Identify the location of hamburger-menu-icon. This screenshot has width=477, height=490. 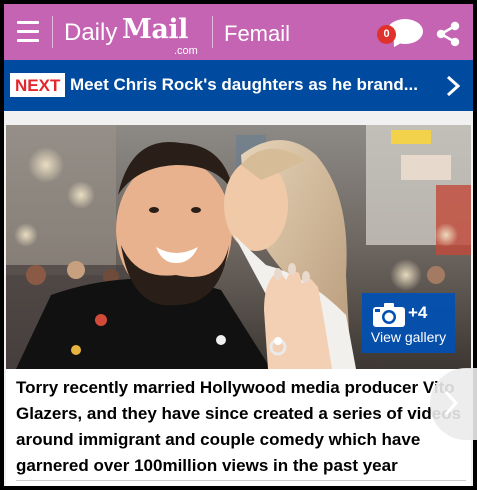
(28, 32).